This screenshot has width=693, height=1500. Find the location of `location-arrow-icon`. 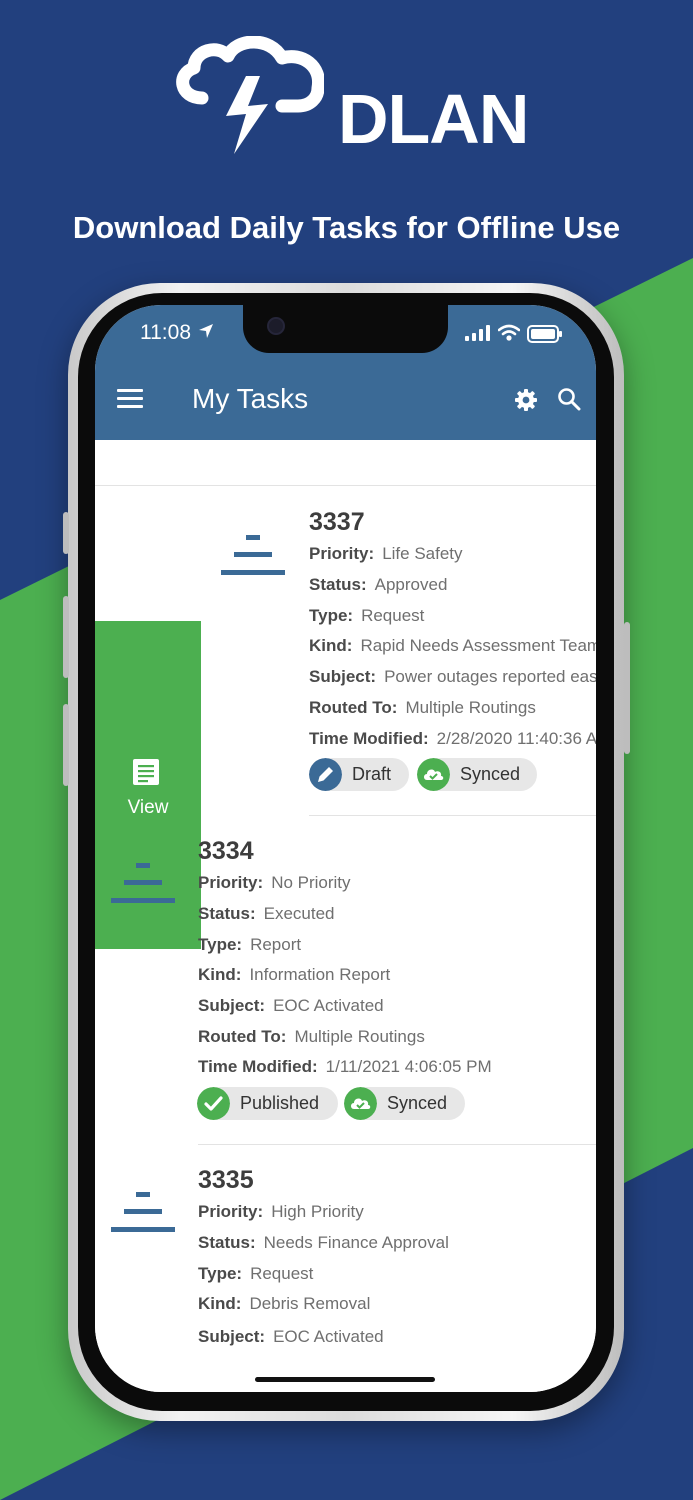

location-arrow-icon is located at coordinates (206, 331).